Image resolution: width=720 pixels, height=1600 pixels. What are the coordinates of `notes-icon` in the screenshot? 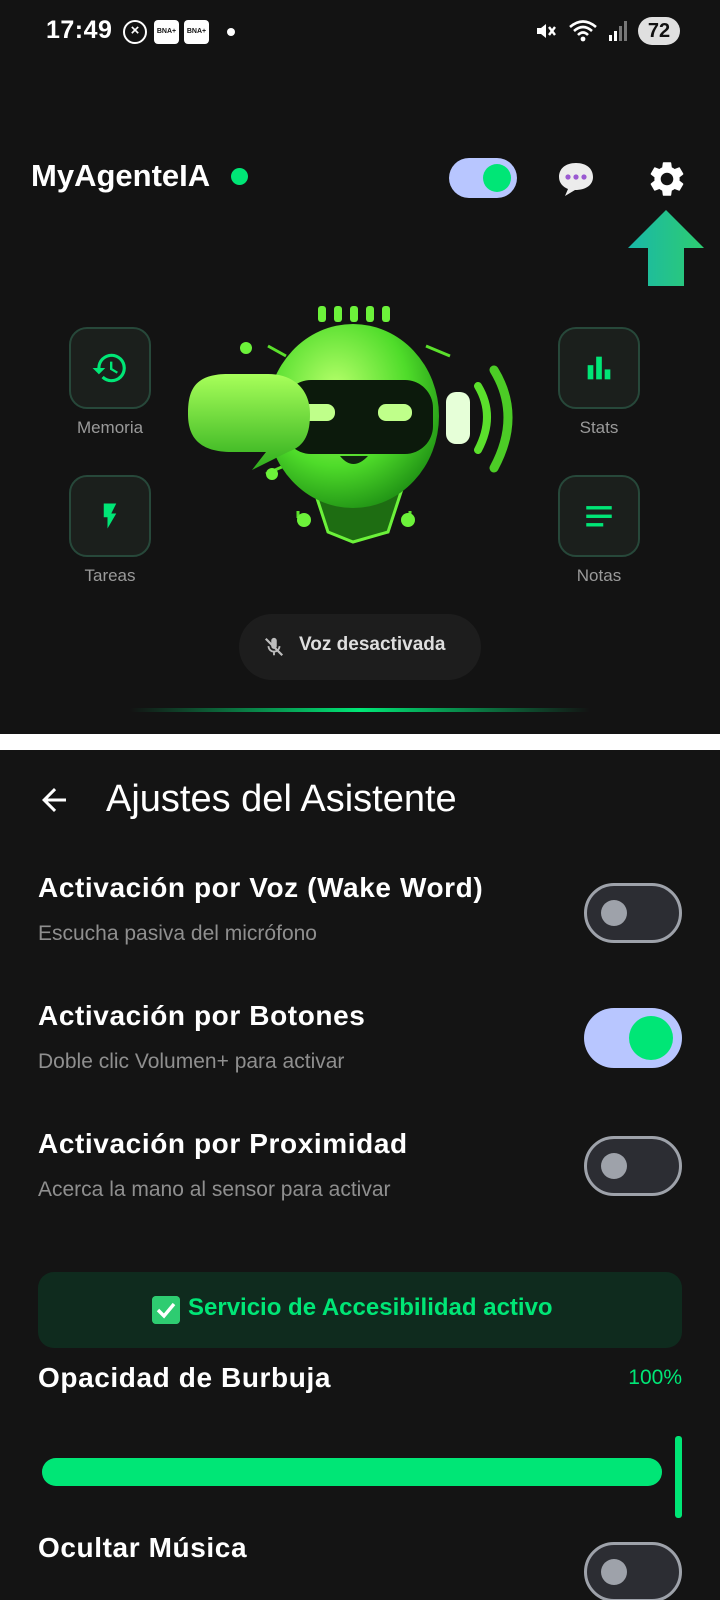 It's located at (599, 516).